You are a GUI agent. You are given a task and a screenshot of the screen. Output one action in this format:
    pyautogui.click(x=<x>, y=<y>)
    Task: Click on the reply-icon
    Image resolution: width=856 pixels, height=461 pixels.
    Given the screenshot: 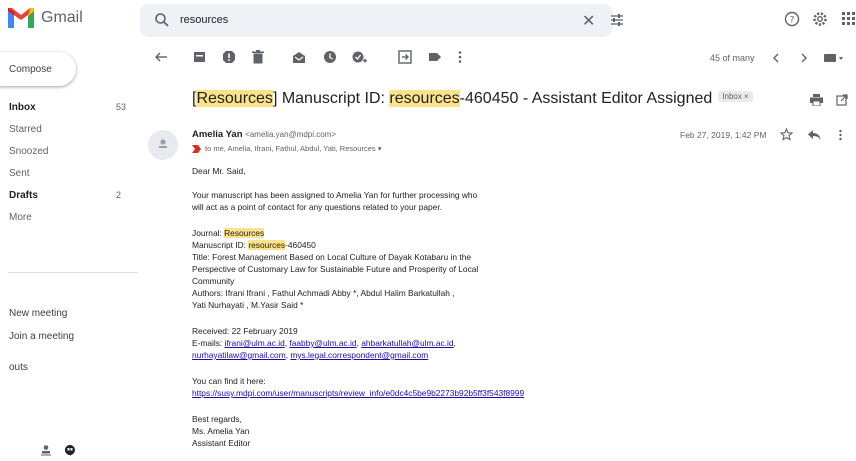 What is the action you would take?
    pyautogui.click(x=814, y=135)
    